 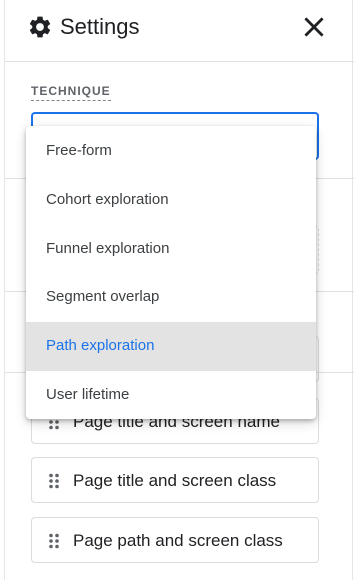 What do you see at coordinates (179, 31) in the screenshot?
I see `settings-header: Settings` at bounding box center [179, 31].